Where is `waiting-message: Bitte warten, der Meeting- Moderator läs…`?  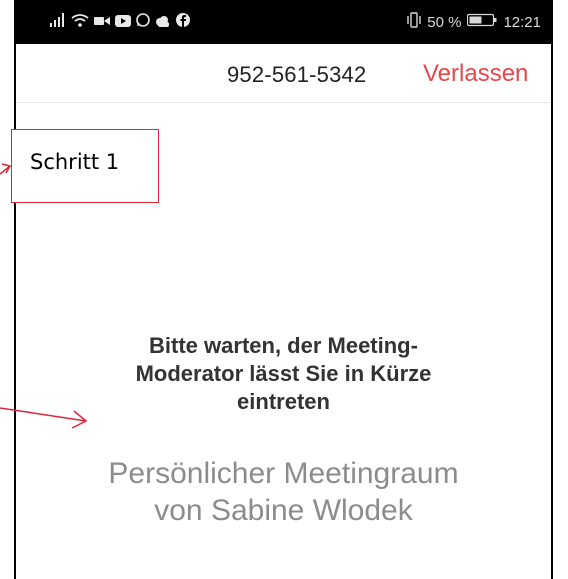
waiting-message: Bitte warten, der Meeting- Moderator läs… is located at coordinates (283, 374).